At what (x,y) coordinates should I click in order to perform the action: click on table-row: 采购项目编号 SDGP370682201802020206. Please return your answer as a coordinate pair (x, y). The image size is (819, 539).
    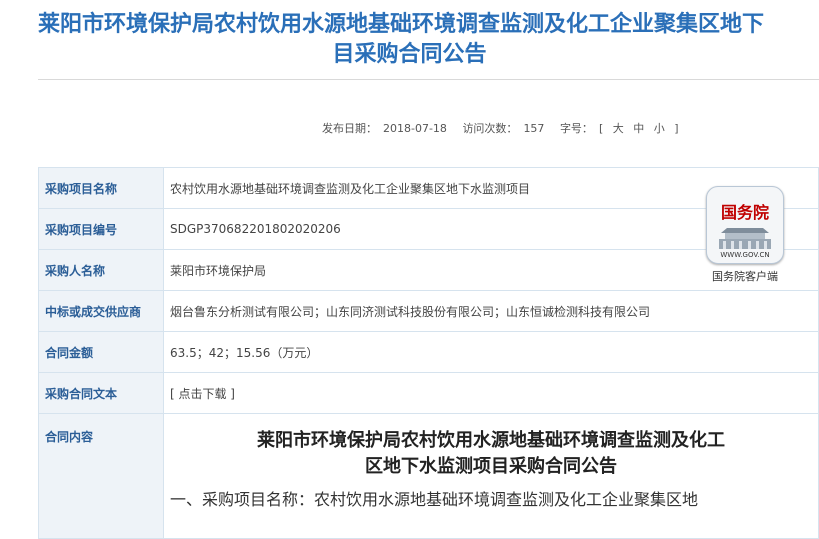
    Looking at the image, I should click on (428, 229).